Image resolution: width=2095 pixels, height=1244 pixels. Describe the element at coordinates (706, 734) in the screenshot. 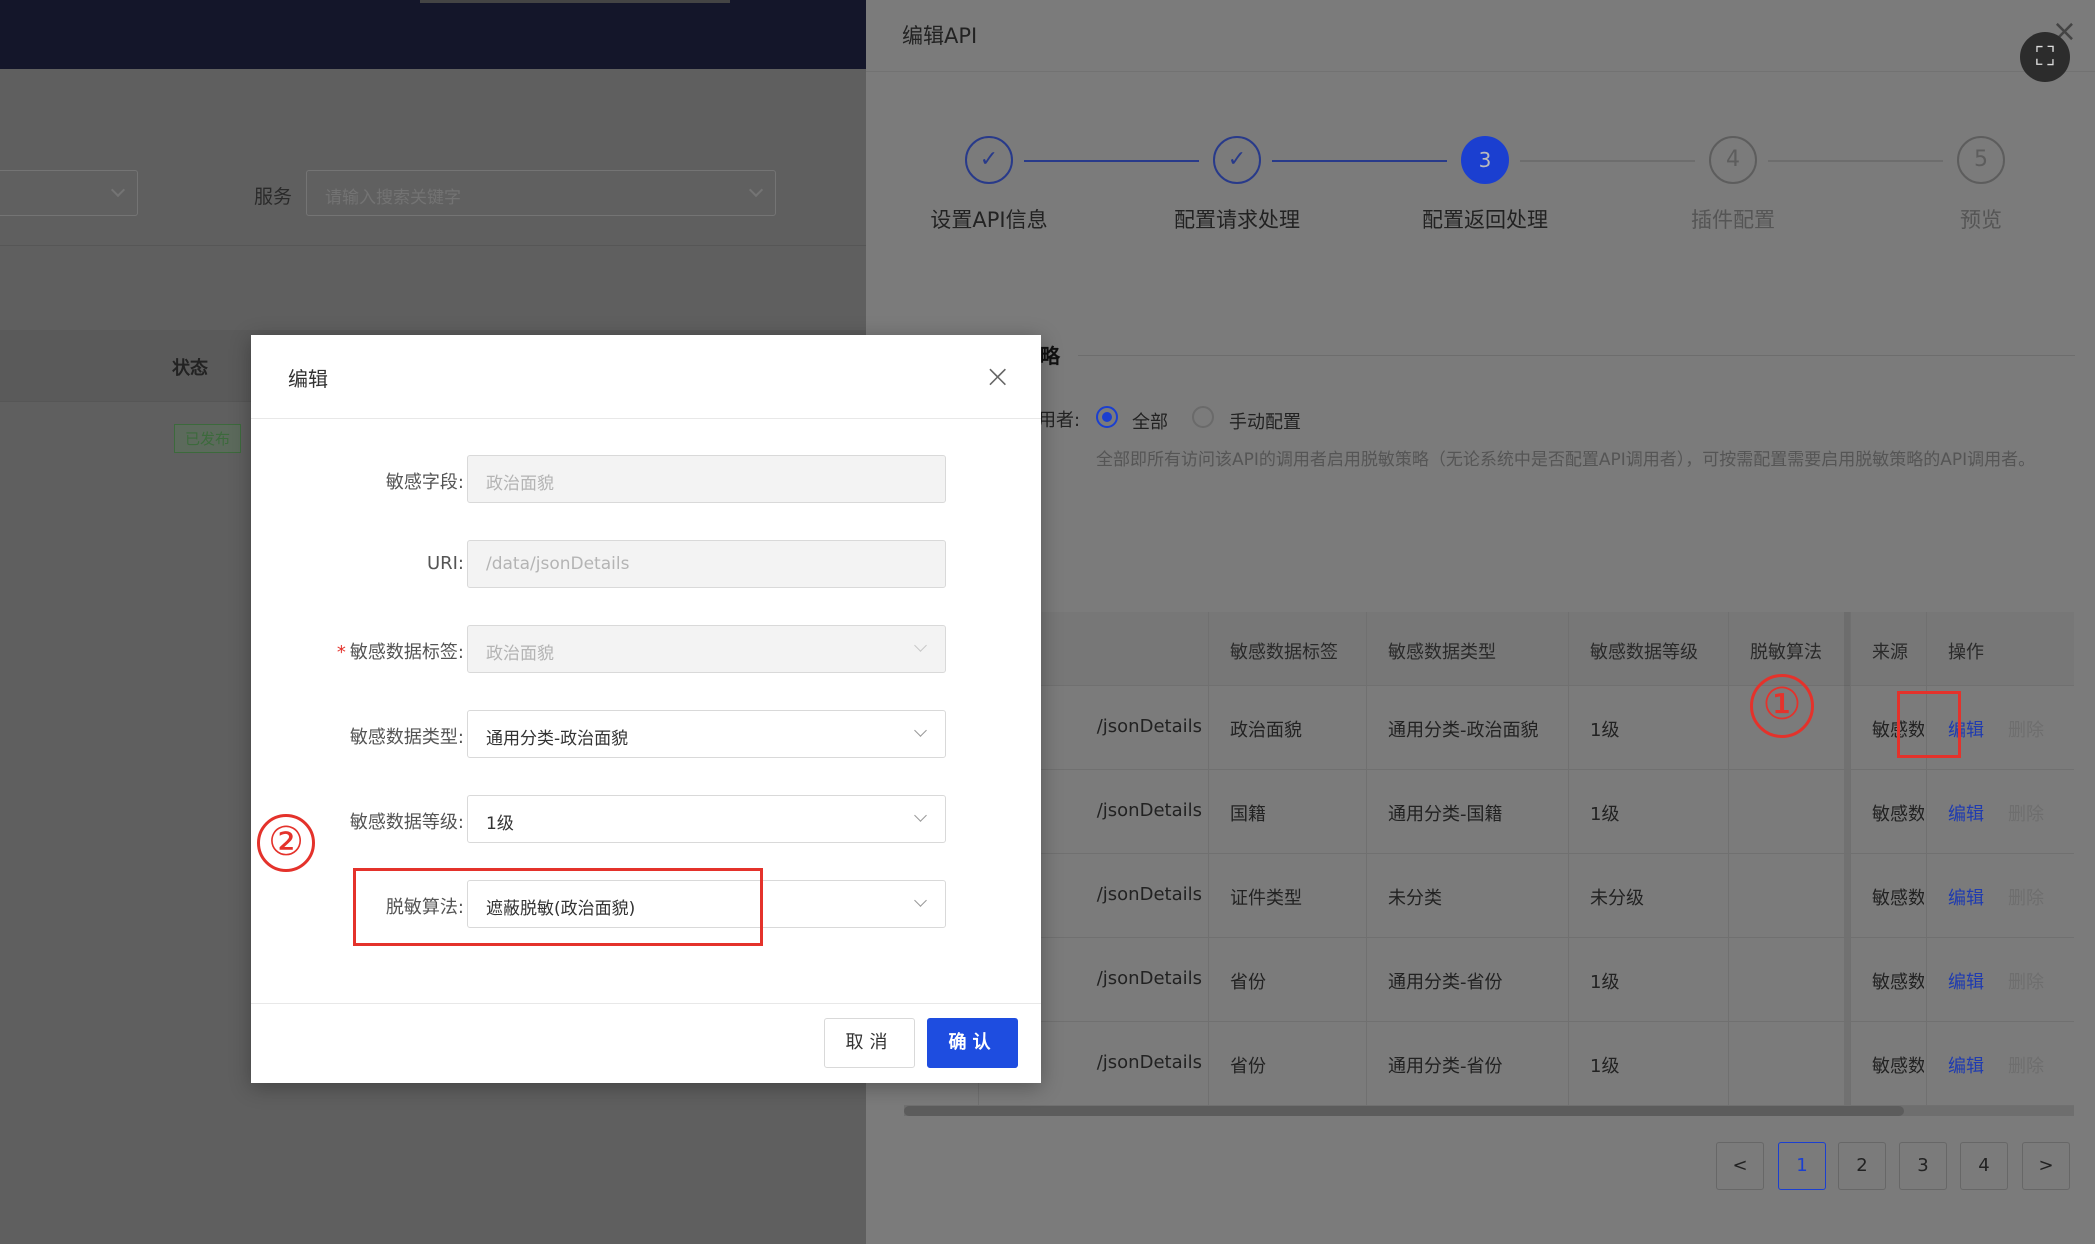

I see `data-type-select: 通用分类-政治面貌` at that location.